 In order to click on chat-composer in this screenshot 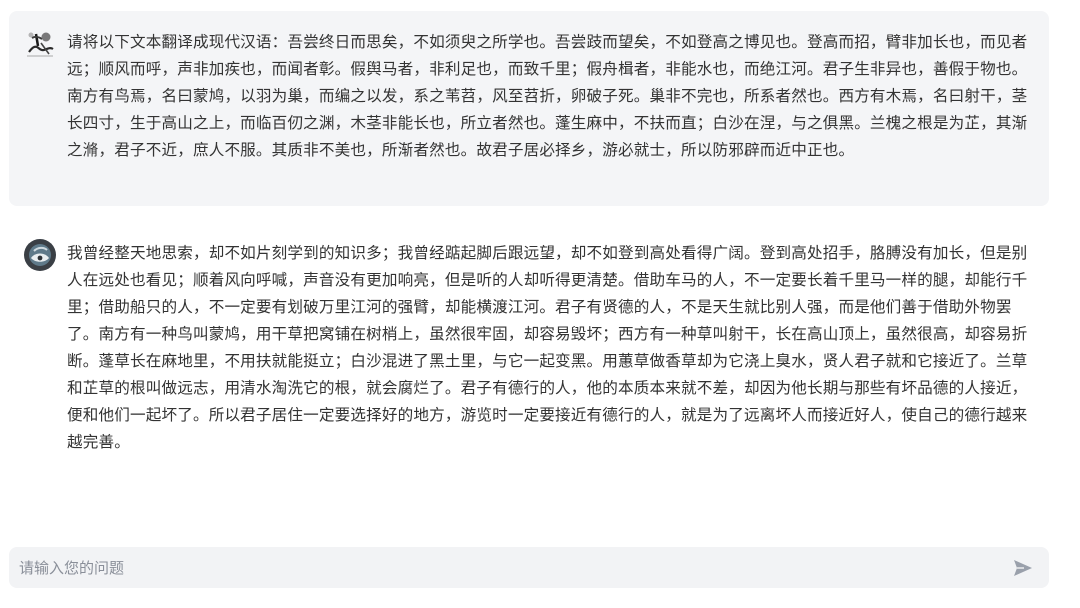, I will do `click(529, 567)`.